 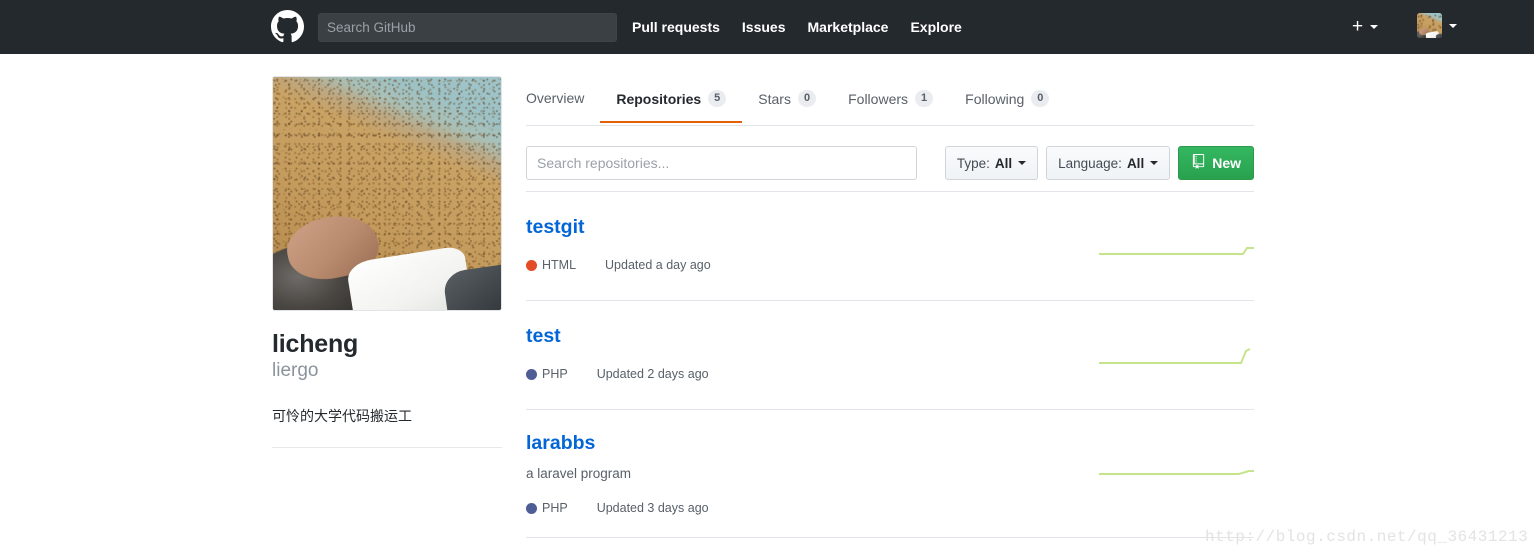 I want to click on nav-issues: Issues, so click(x=764, y=27).